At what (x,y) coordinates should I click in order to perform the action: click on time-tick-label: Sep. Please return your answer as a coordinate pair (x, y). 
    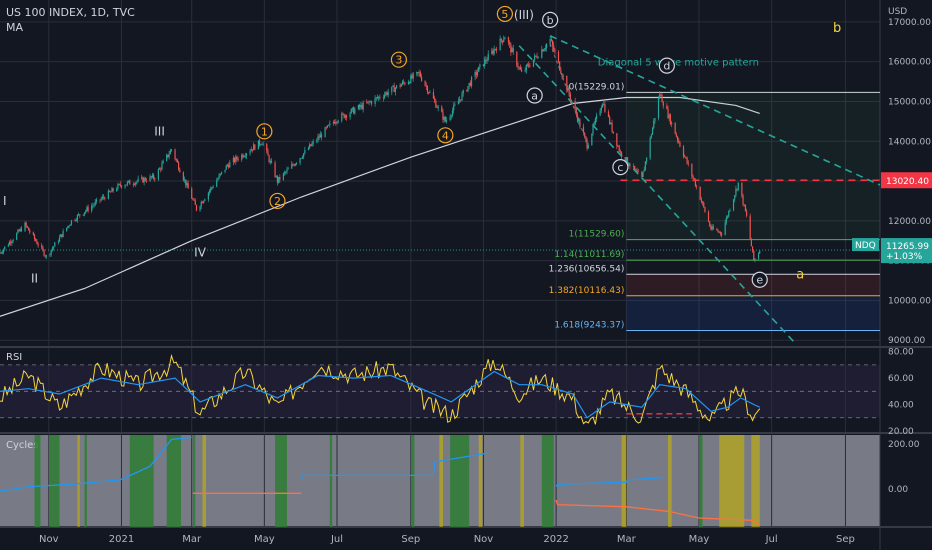
    Looking at the image, I should click on (410, 539).